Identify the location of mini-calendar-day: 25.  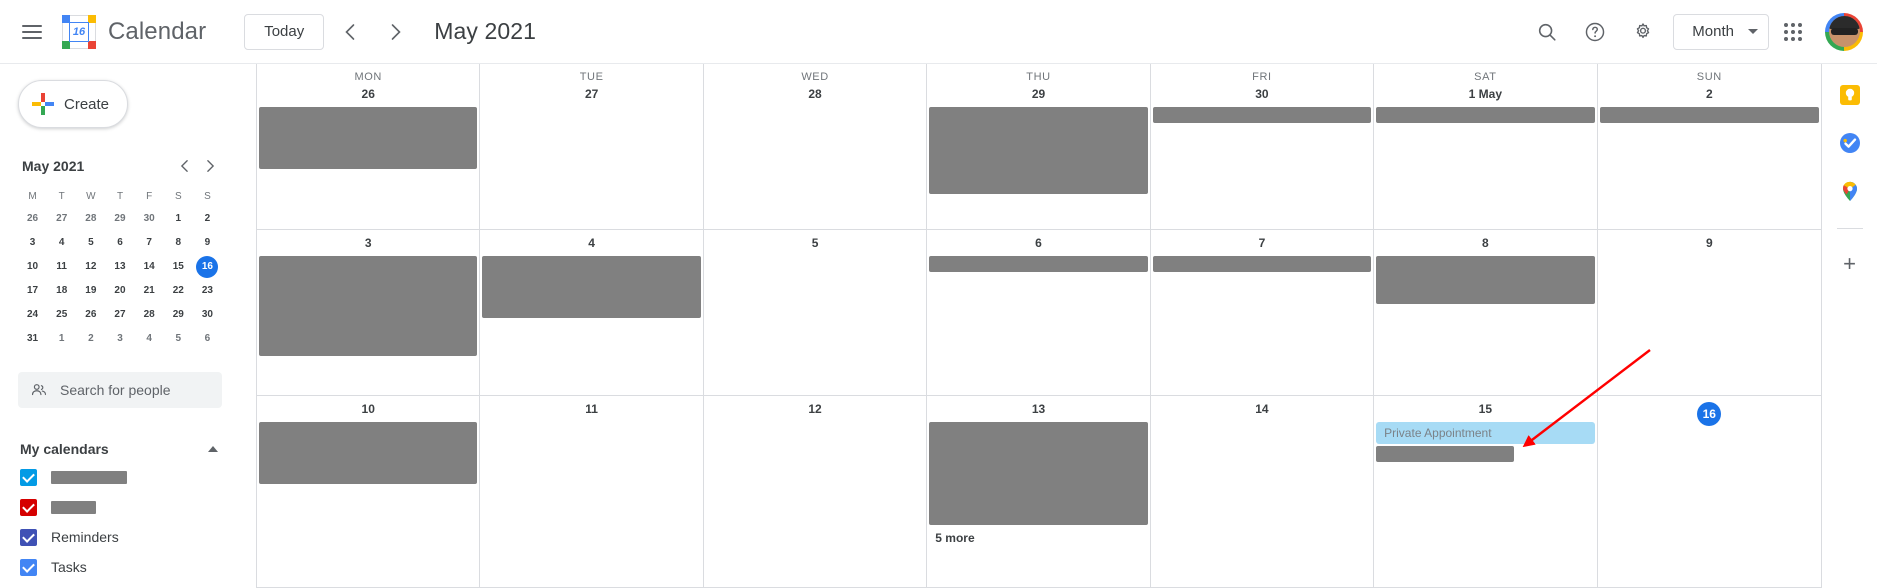
(62, 315).